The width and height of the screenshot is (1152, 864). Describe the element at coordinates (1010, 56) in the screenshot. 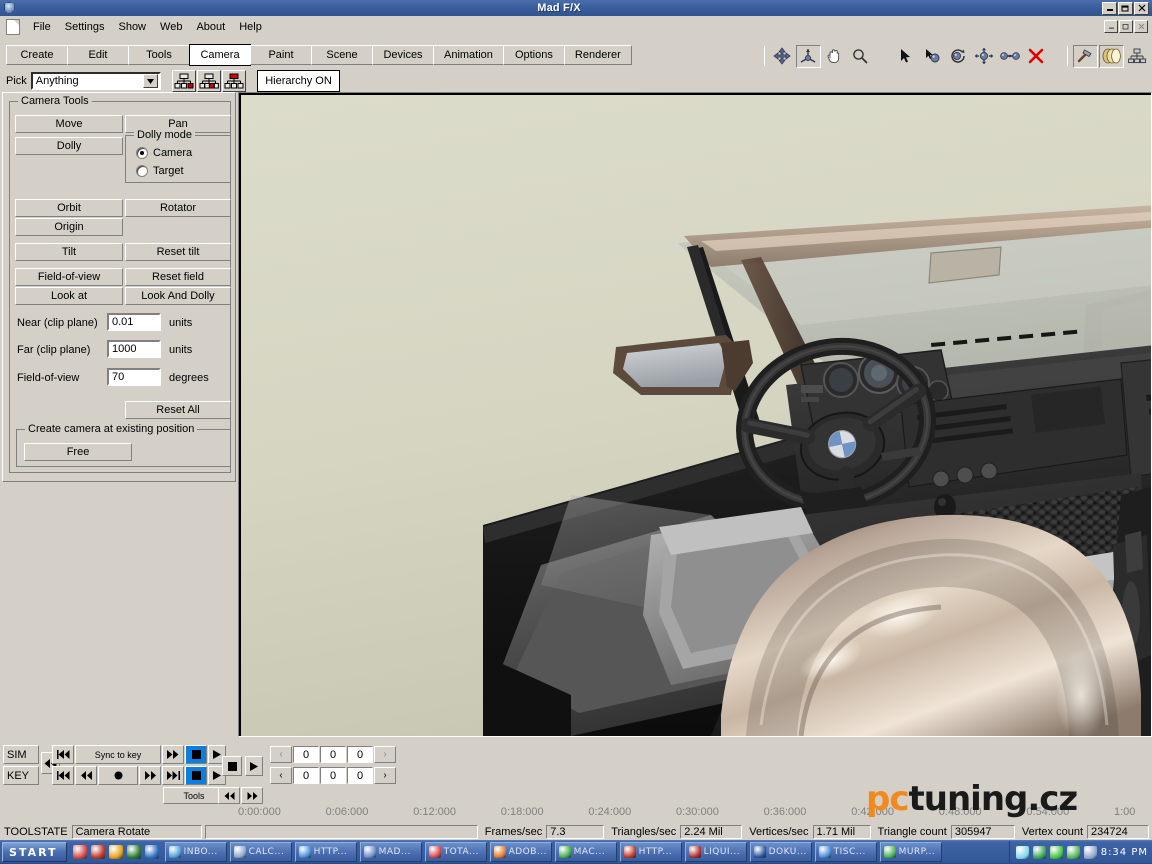

I see `link-objects-button` at that location.